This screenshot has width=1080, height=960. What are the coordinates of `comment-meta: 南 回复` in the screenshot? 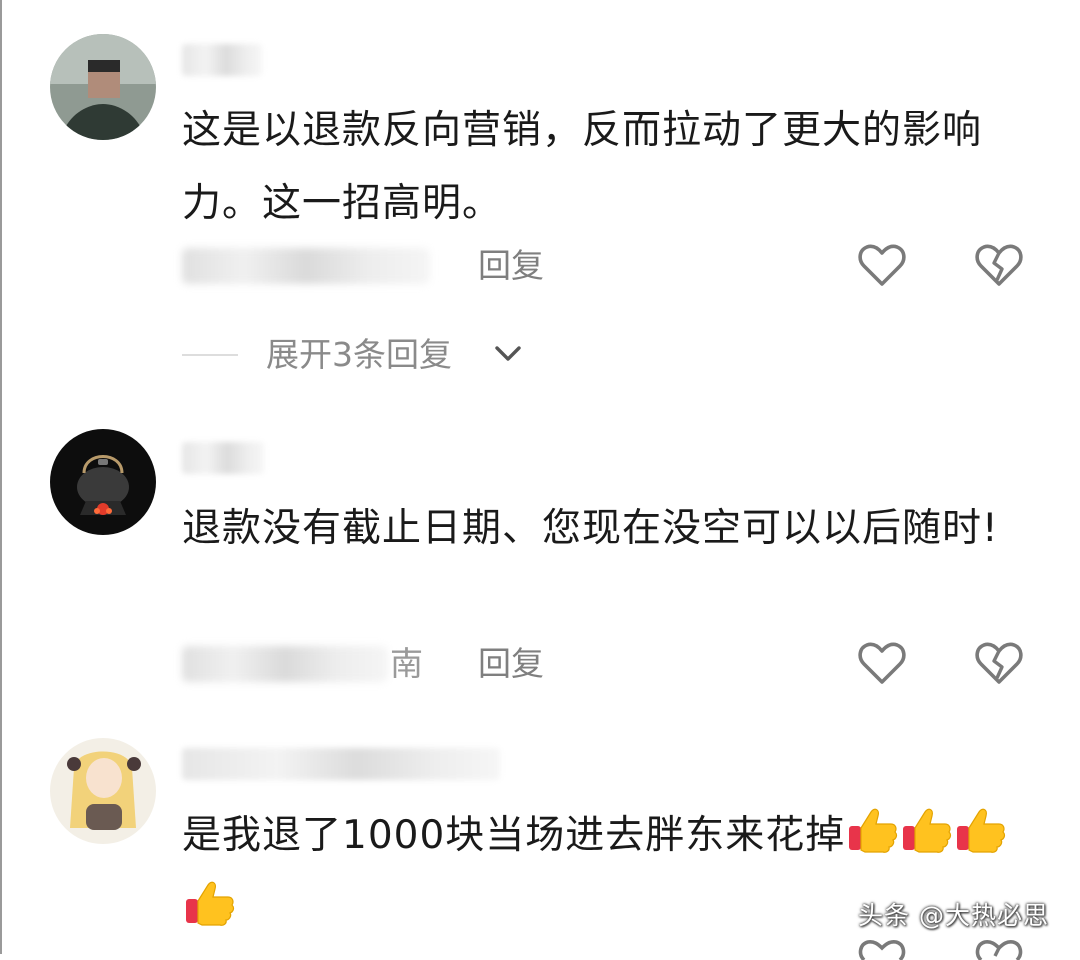 It's located at (612, 665).